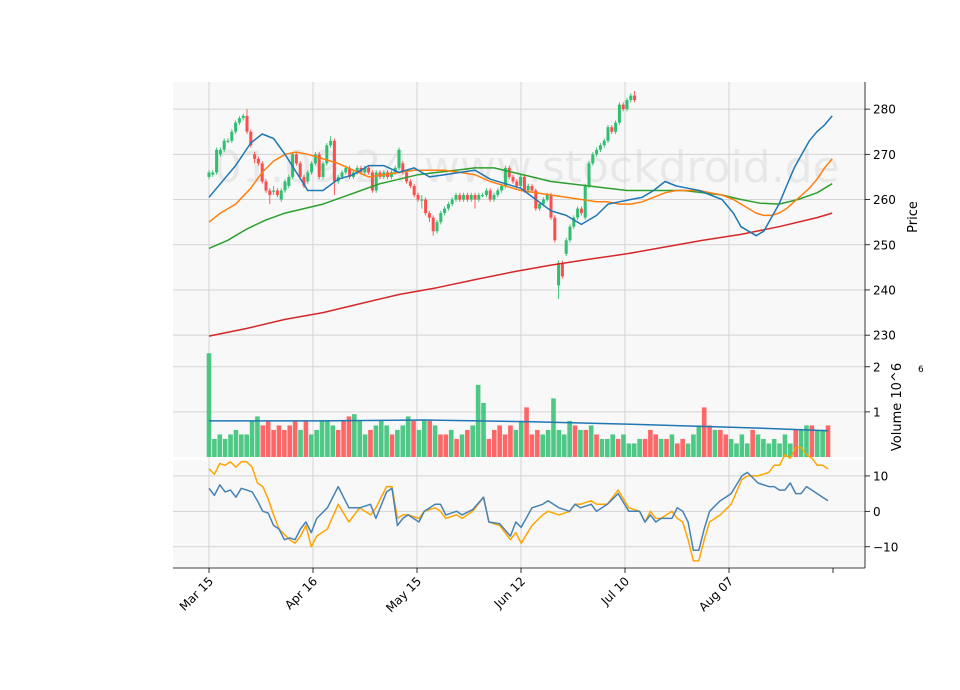 The width and height of the screenshot is (960, 690). What do you see at coordinates (877, 367) in the screenshot?
I see `volume-y-tick-label: 2` at bounding box center [877, 367].